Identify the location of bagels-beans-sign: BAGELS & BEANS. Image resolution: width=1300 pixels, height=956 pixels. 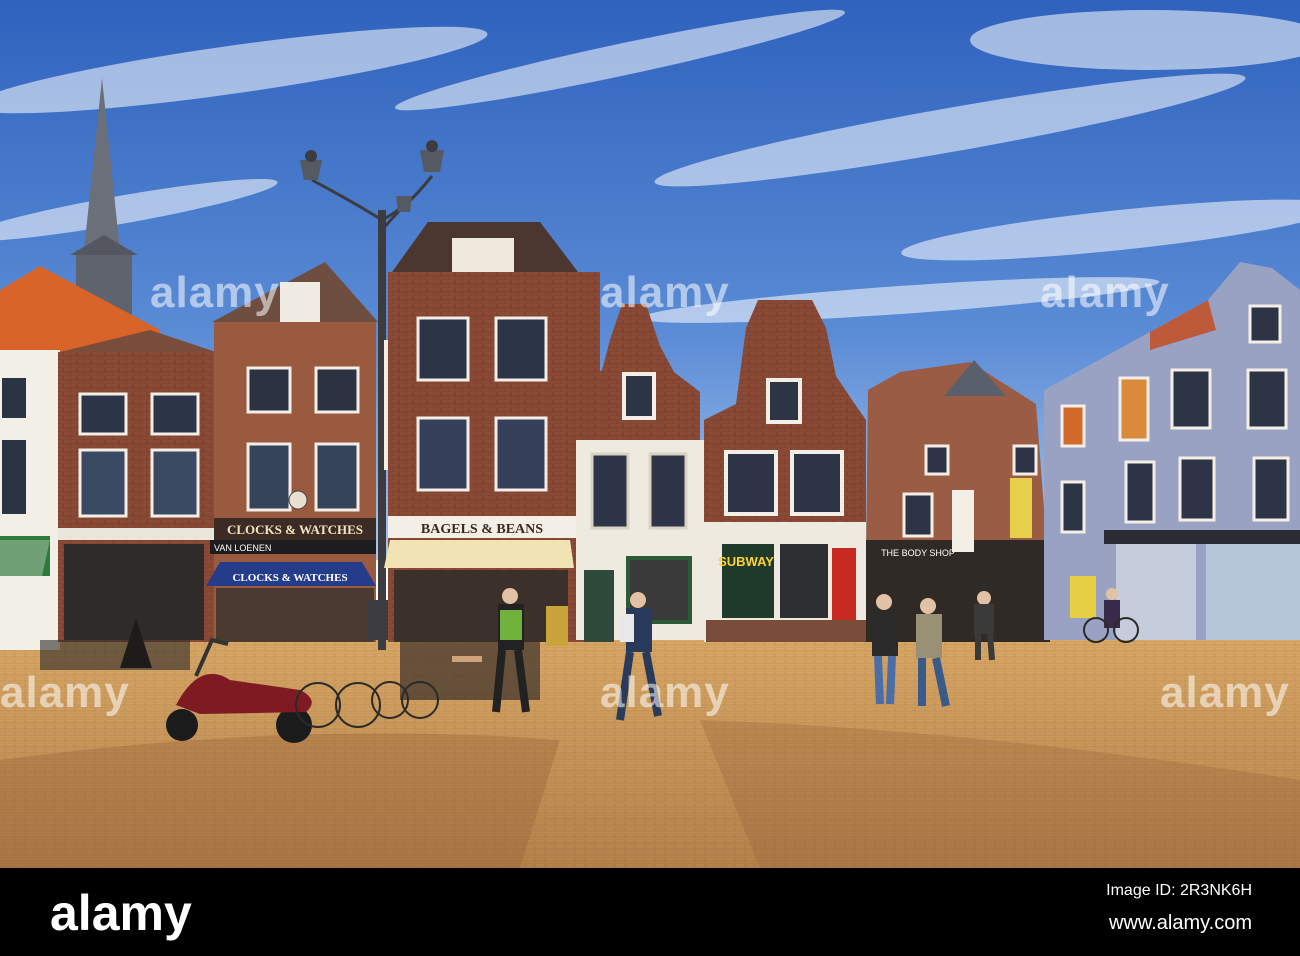
(482, 529).